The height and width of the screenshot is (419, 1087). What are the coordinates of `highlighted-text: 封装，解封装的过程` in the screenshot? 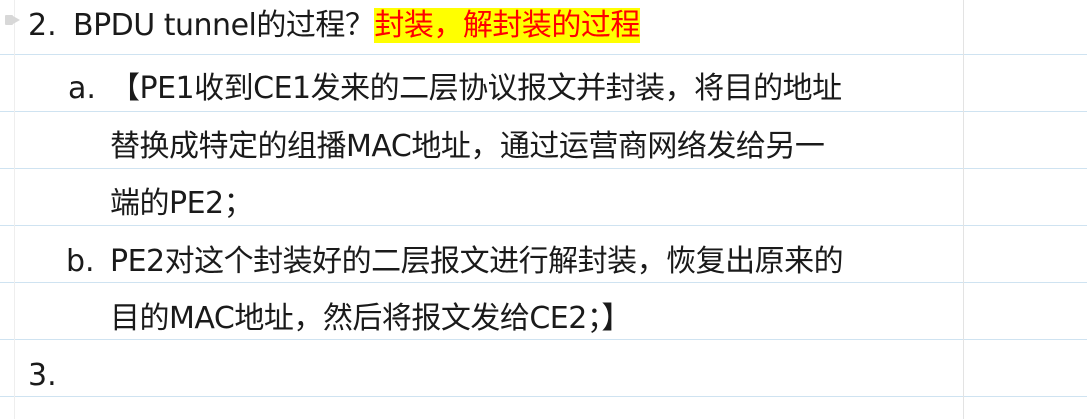 It's located at (507, 25).